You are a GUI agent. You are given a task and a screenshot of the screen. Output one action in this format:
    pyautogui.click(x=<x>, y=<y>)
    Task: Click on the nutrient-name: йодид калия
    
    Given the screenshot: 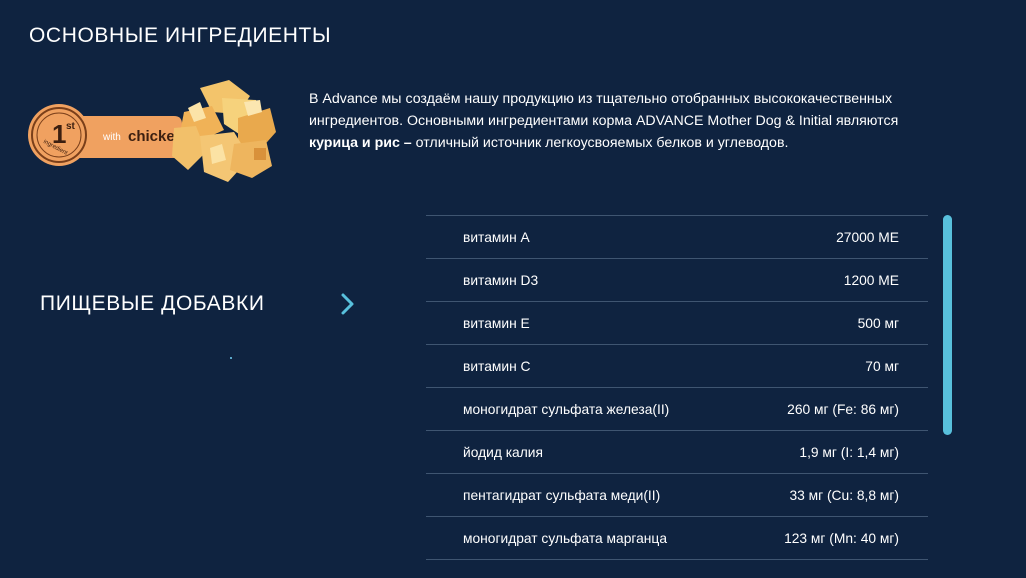 What is the action you would take?
    pyautogui.click(x=503, y=452)
    